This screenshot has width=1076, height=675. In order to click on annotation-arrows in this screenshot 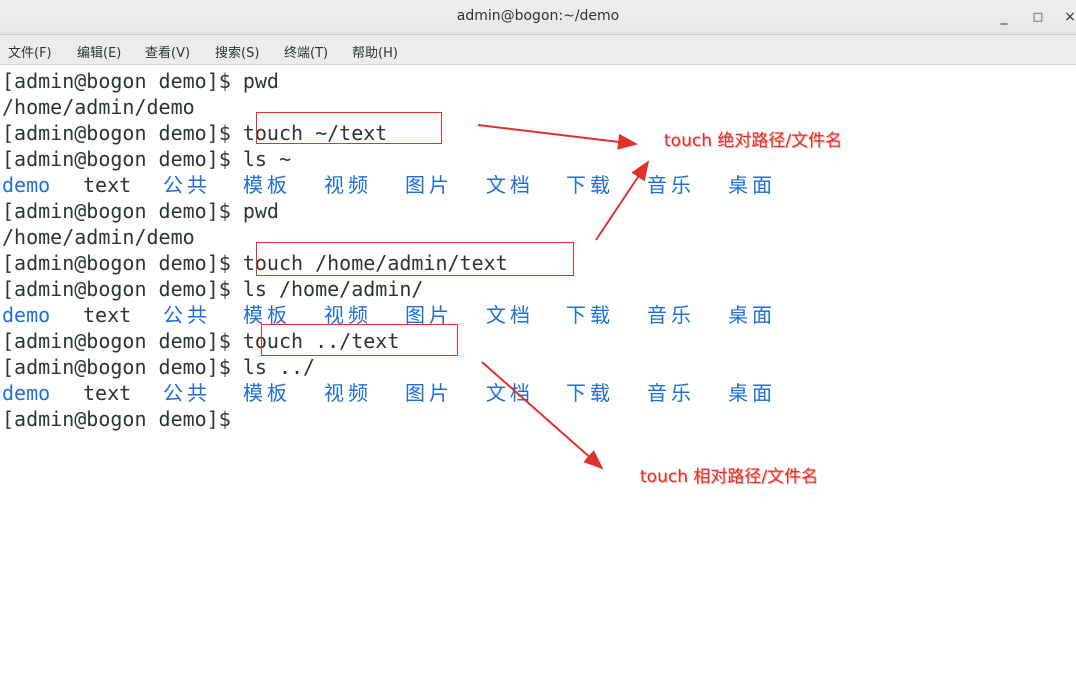, I will do `click(563, 297)`.